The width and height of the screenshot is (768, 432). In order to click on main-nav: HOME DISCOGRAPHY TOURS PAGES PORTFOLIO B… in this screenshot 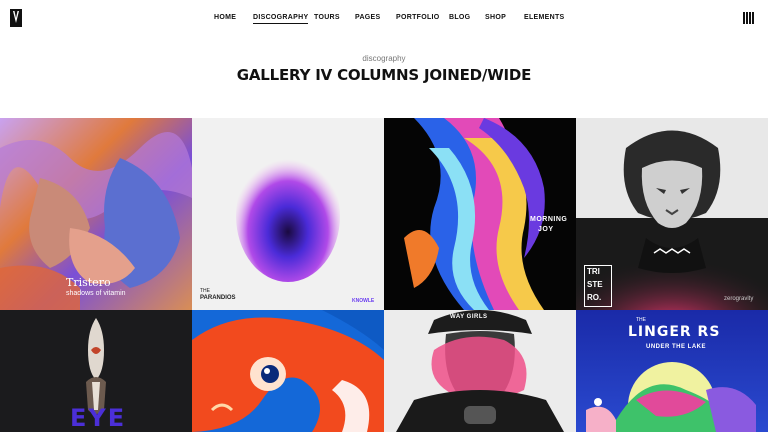, I will do `click(384, 20)`.